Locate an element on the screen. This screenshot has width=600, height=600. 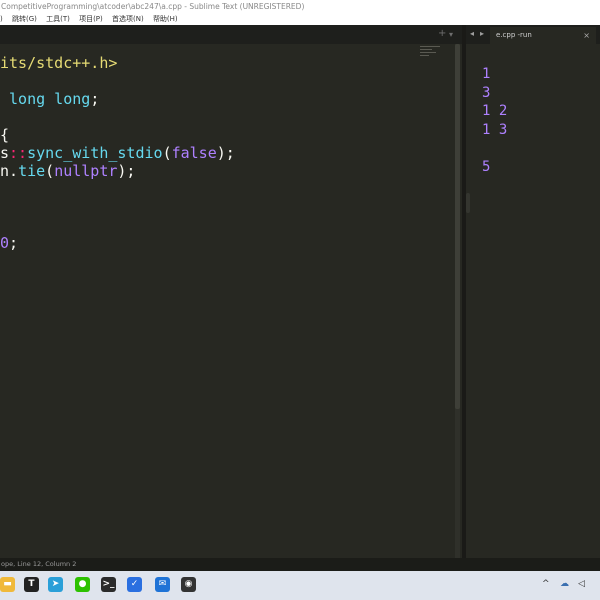
folder-icon: ▬ is located at coordinates (7, 584).